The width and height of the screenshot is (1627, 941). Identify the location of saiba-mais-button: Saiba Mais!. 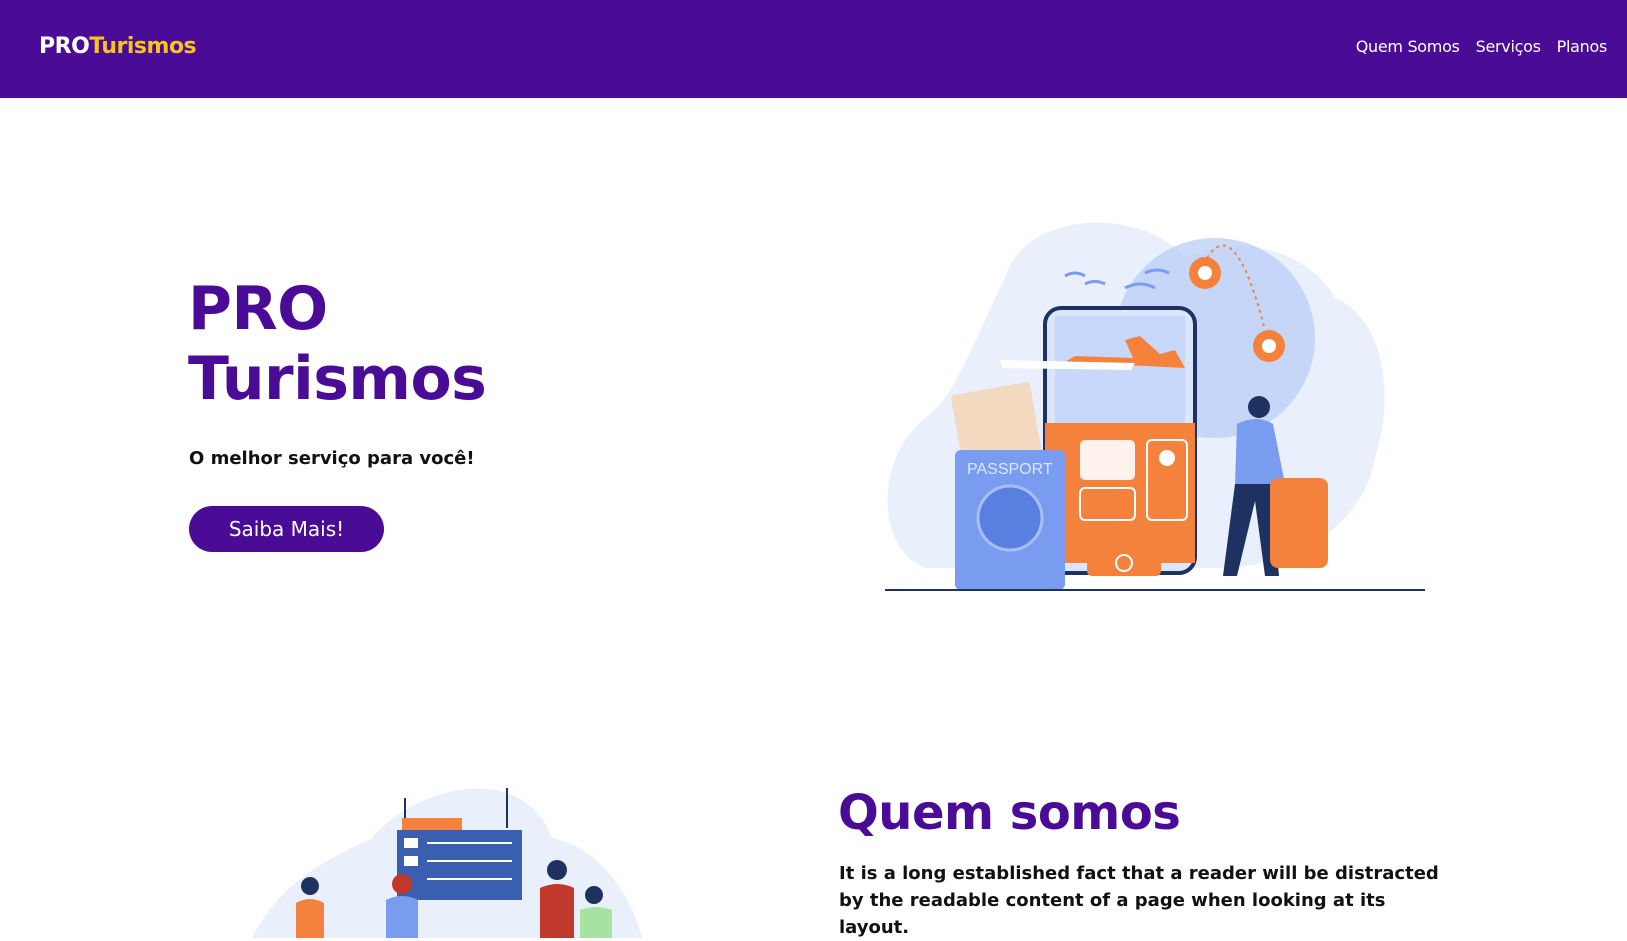
(286, 529).